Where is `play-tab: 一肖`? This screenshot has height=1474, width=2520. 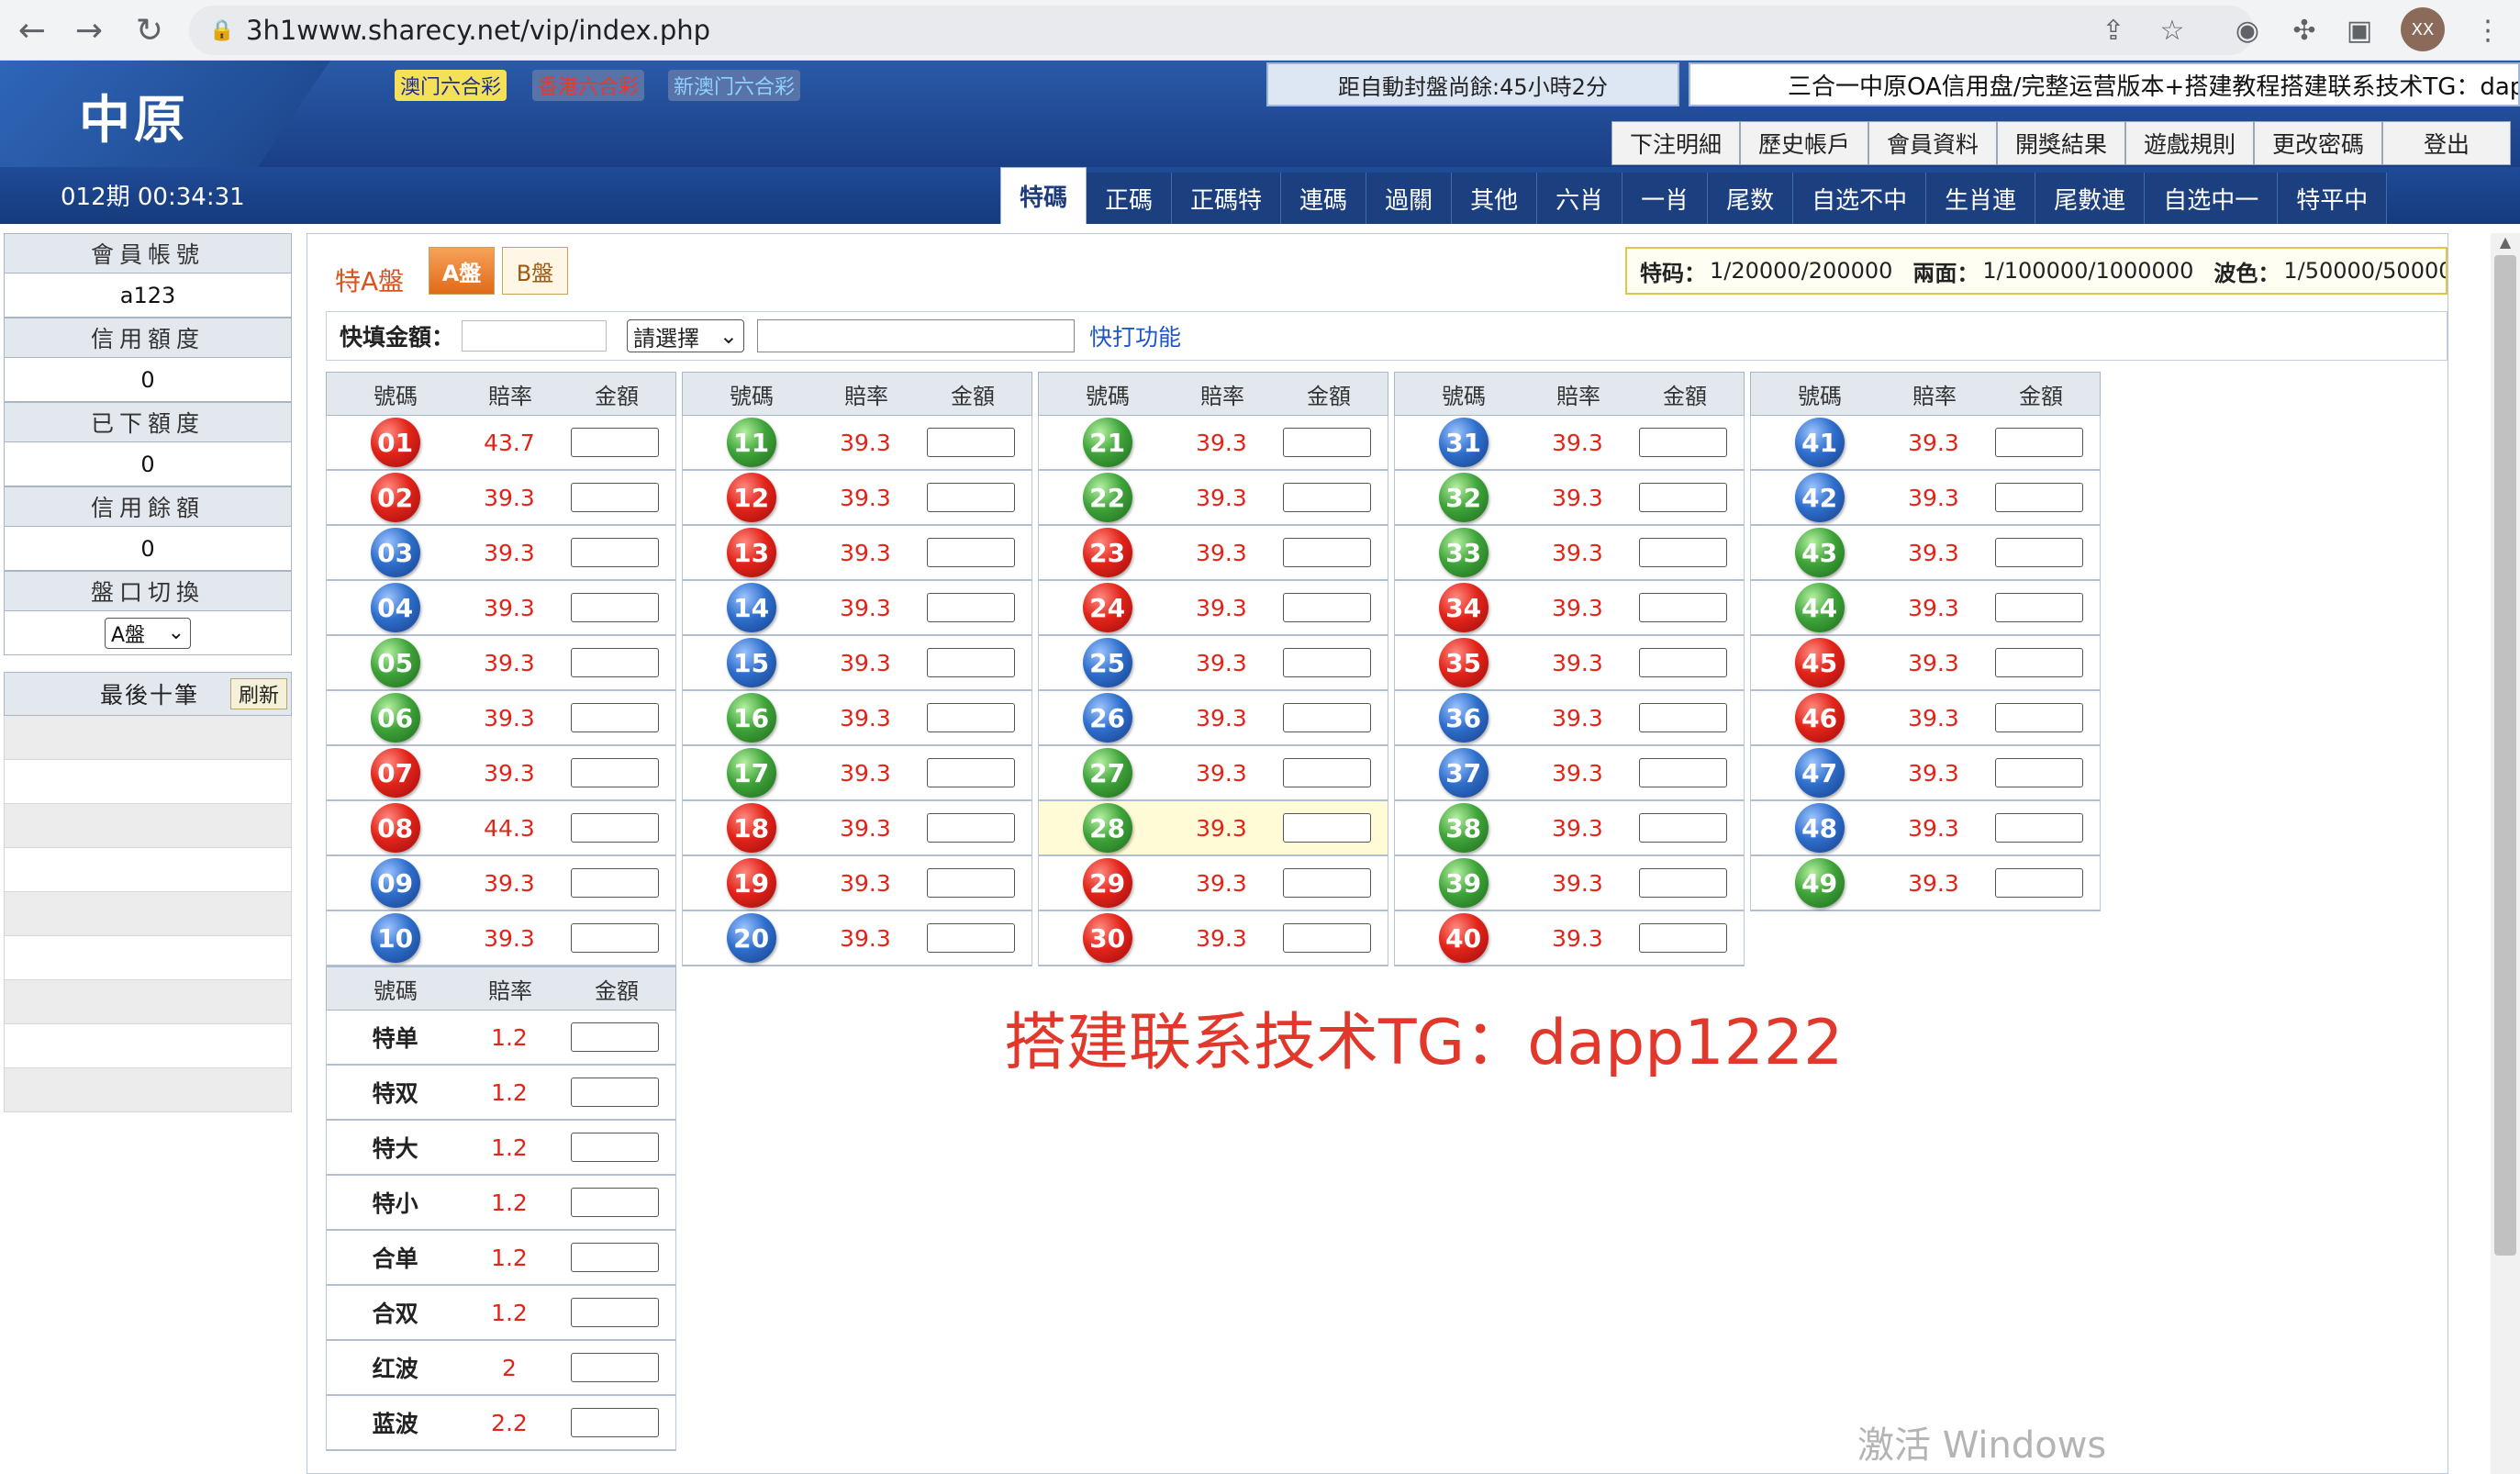 play-tab: 一肖 is located at coordinates (1665, 198).